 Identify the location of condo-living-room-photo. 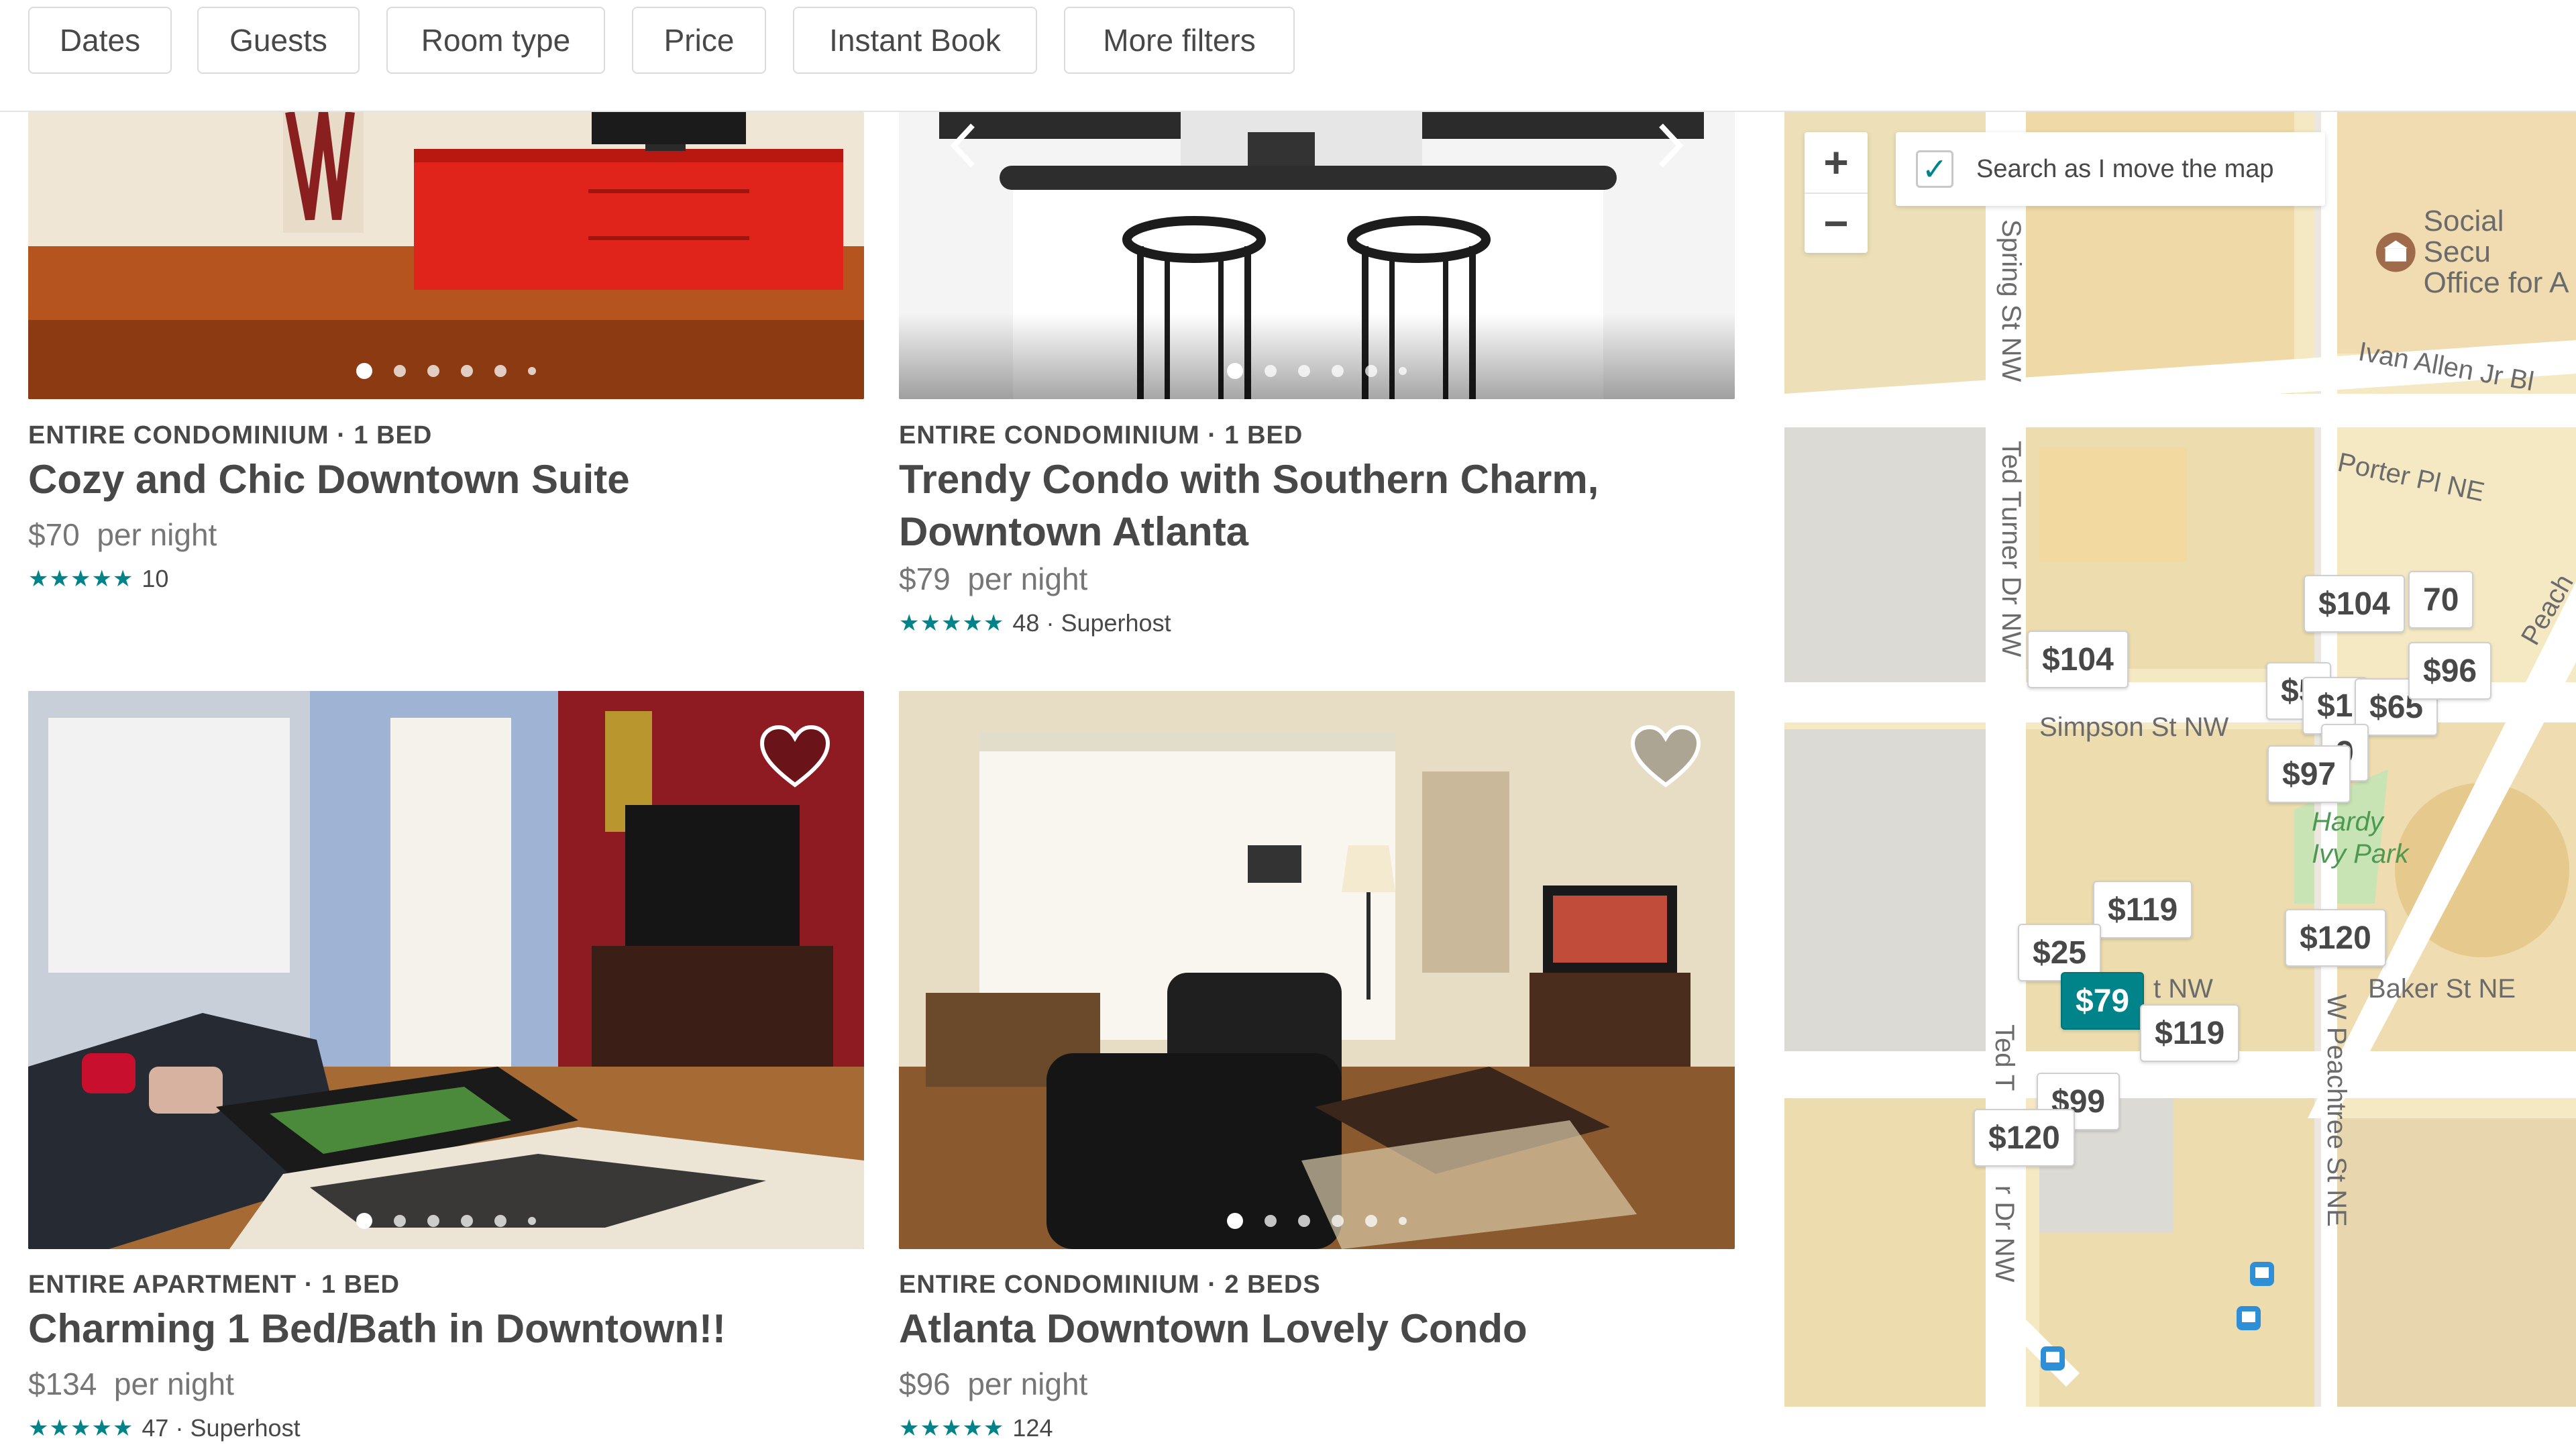
(1317, 970).